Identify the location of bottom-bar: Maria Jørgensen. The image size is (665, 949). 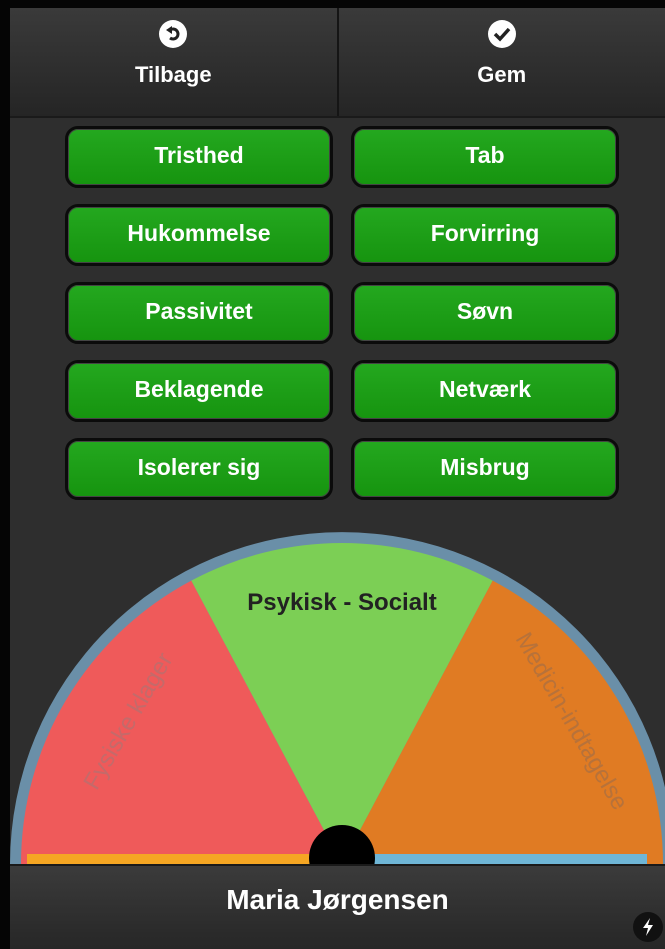
(337, 906).